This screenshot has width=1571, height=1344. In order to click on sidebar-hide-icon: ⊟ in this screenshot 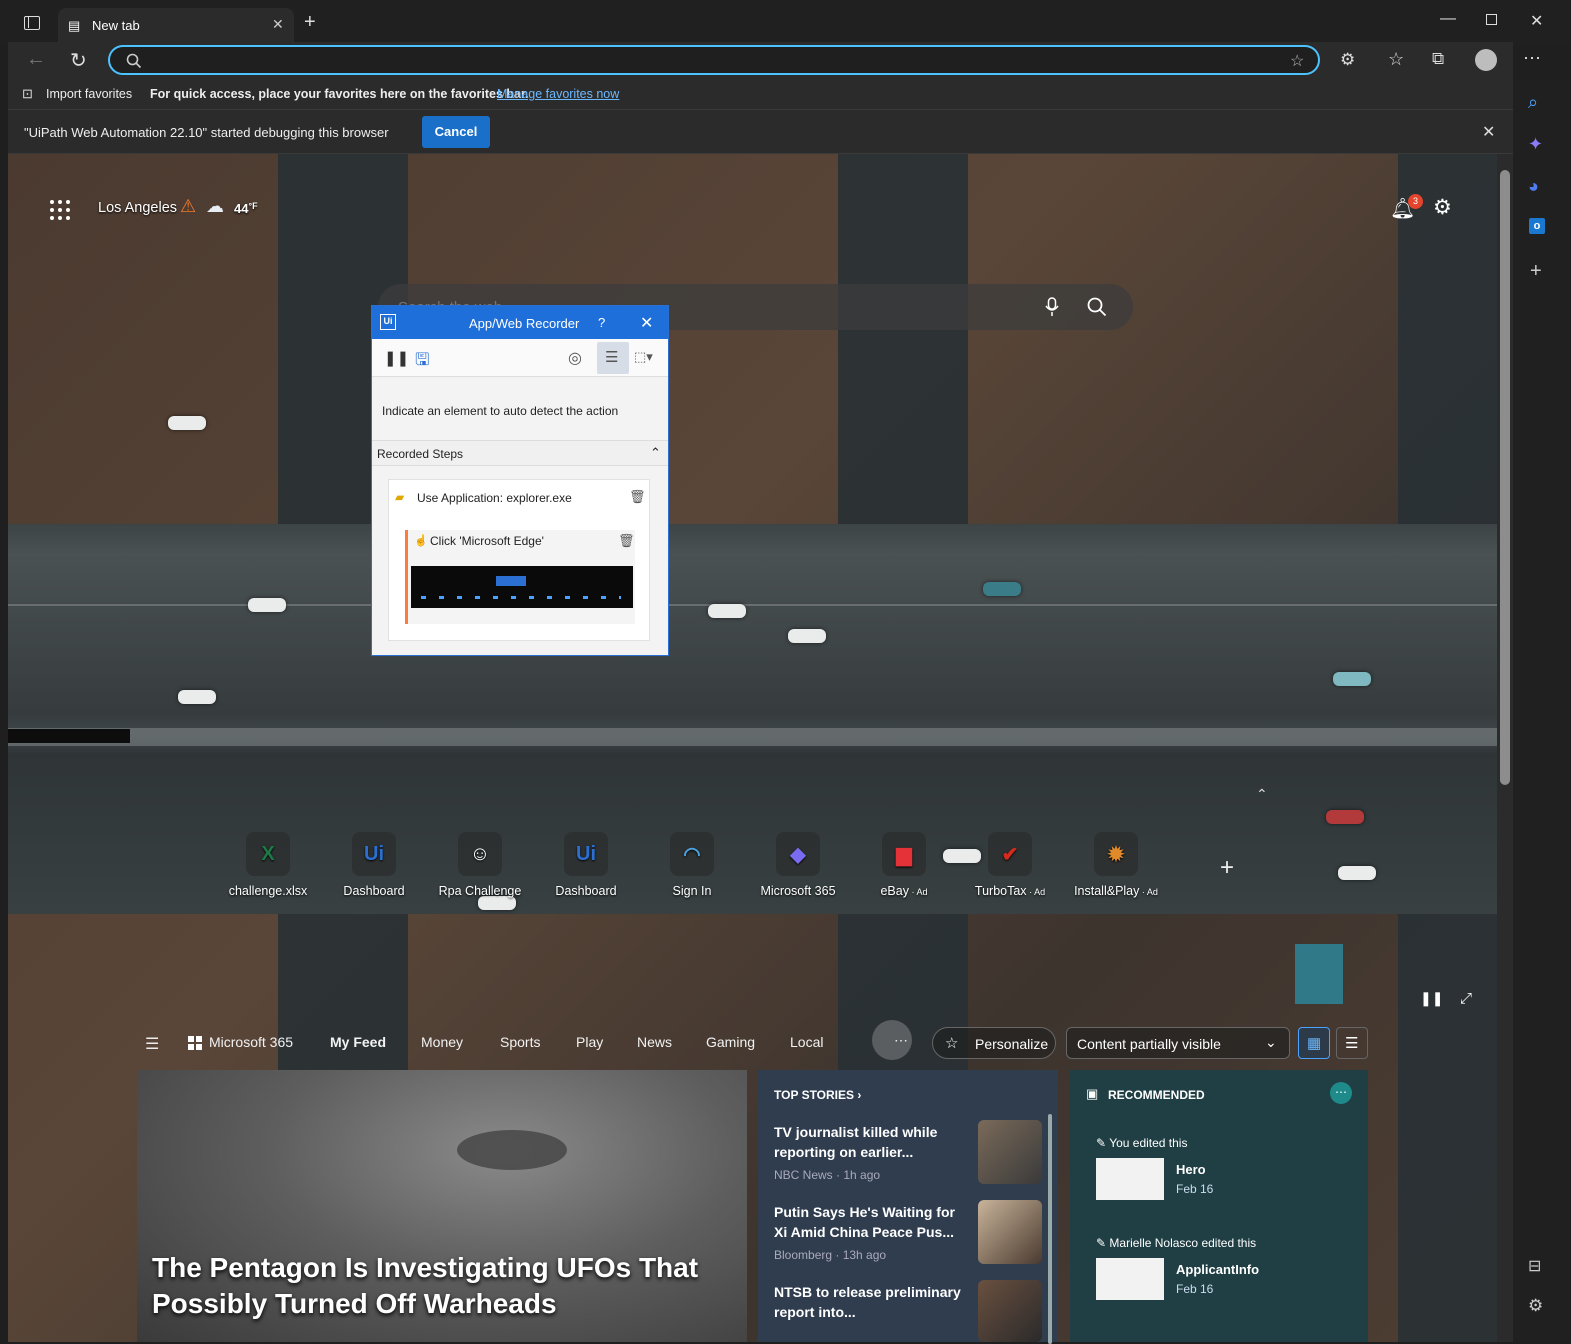, I will do `click(1534, 1266)`.